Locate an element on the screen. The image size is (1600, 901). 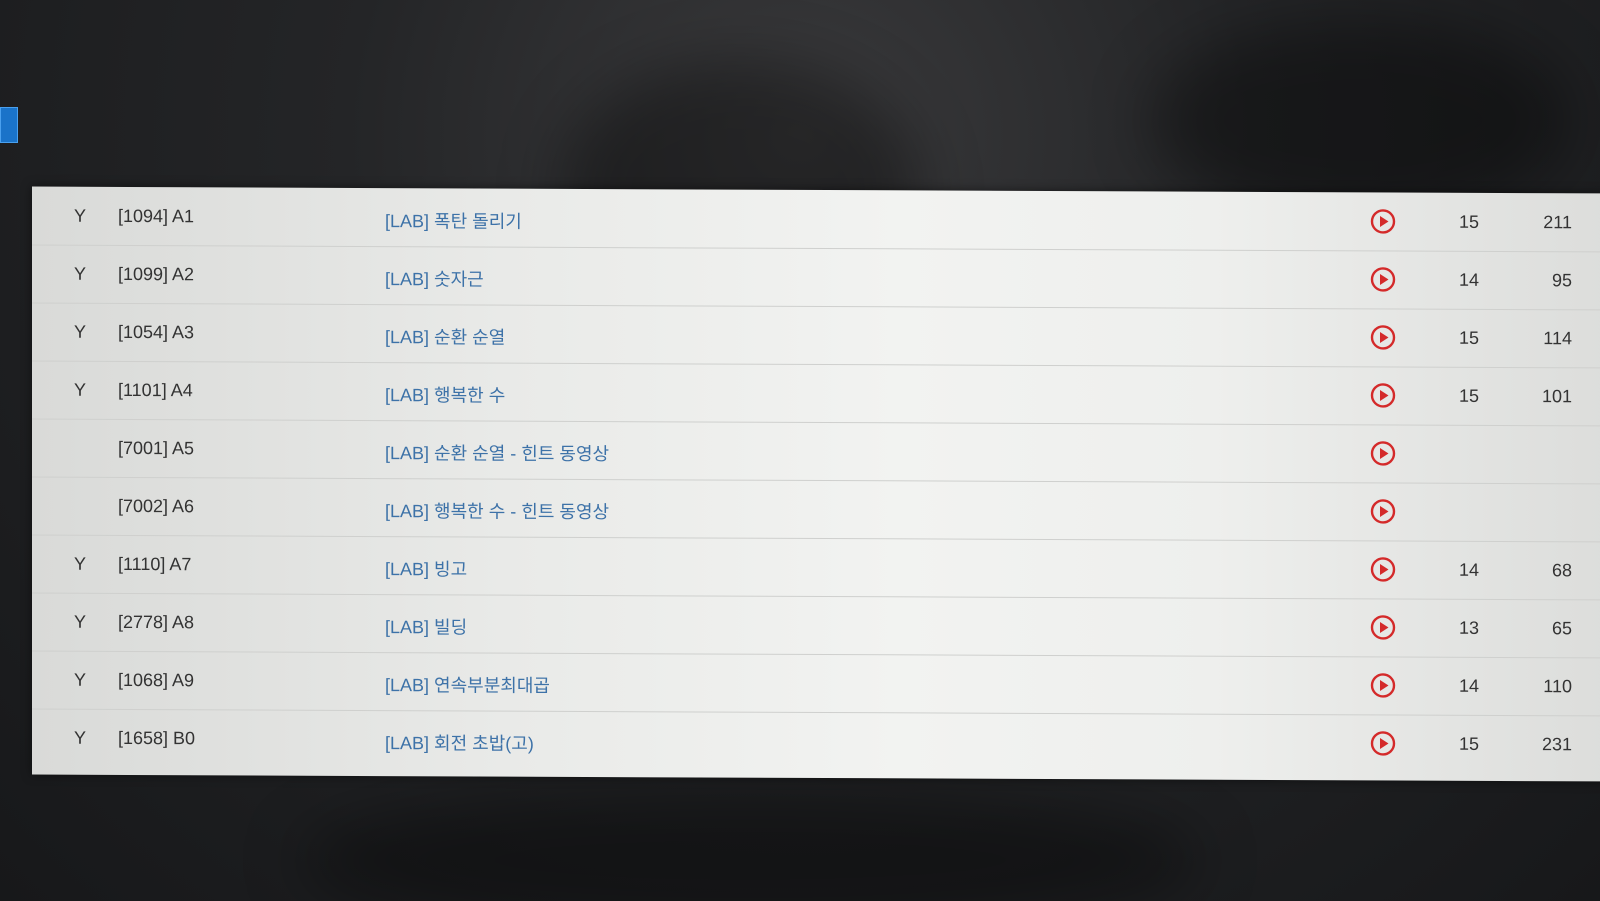
problem-title-link: [LAB] 숫자근 is located at coordinates (434, 278).